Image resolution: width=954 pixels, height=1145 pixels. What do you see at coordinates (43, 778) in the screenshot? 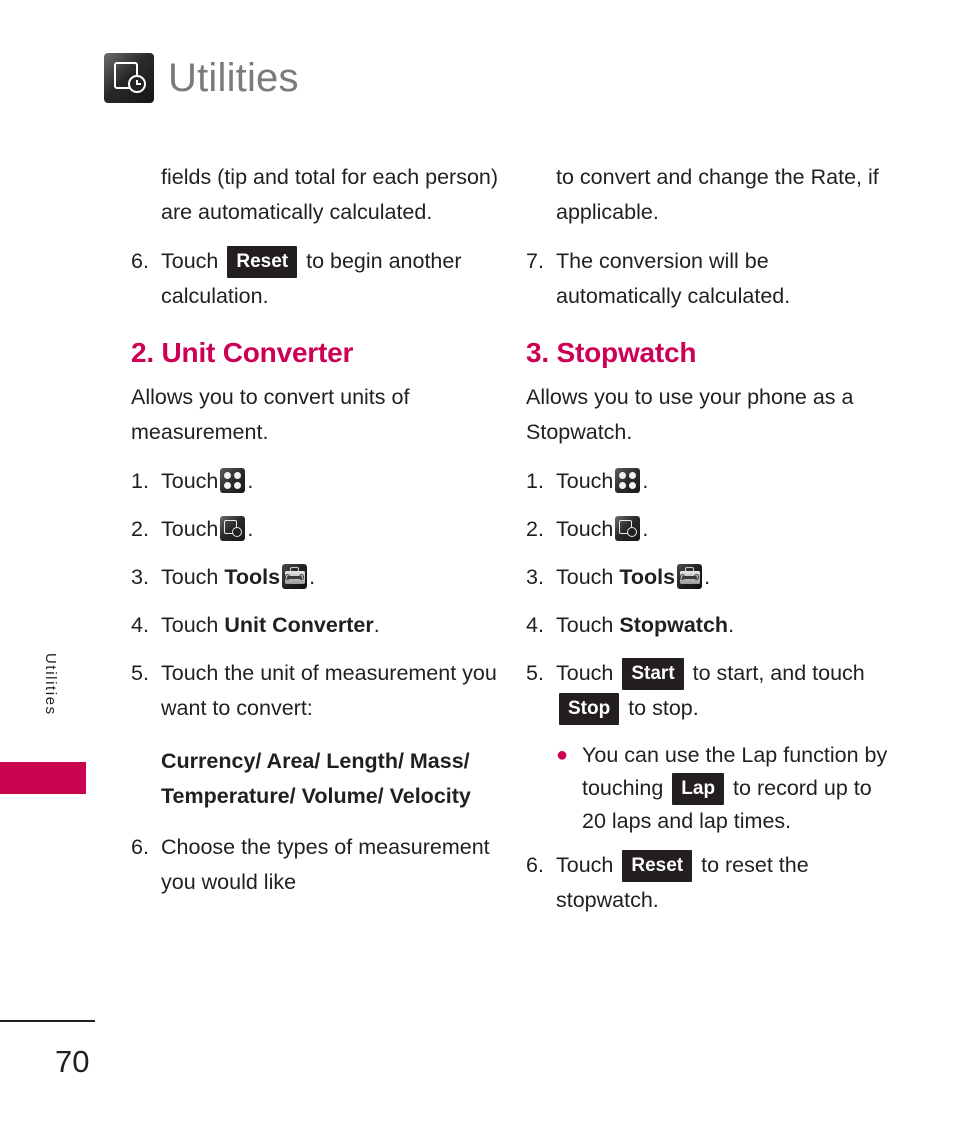
I see `side-tab-marker` at bounding box center [43, 778].